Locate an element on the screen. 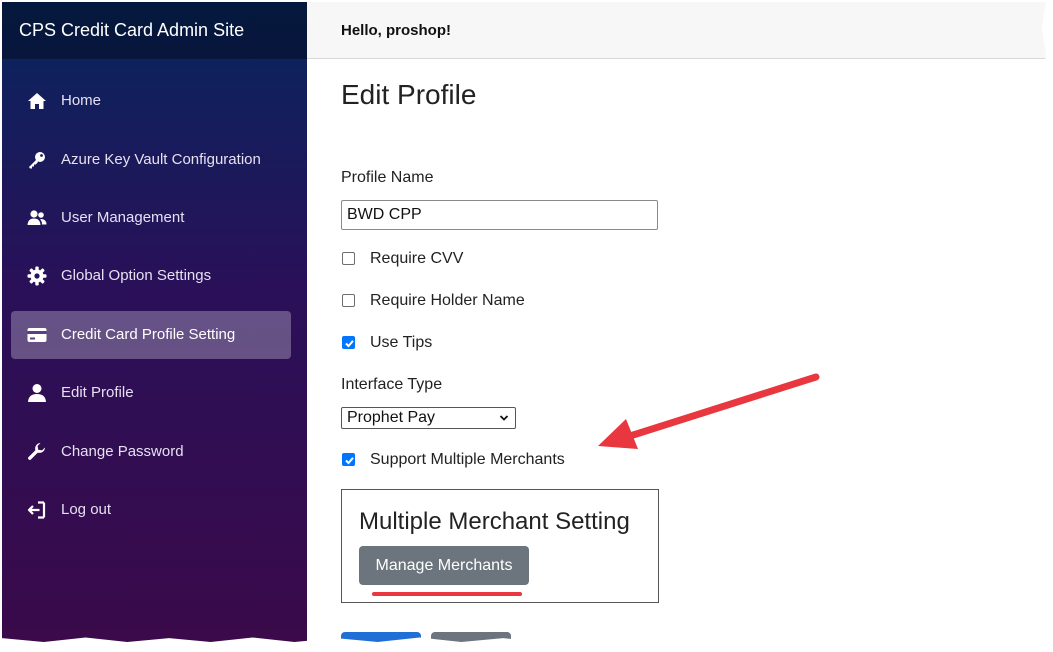 This screenshot has width=1053, height=652. sidebar-item-label: Home is located at coordinates (81, 100).